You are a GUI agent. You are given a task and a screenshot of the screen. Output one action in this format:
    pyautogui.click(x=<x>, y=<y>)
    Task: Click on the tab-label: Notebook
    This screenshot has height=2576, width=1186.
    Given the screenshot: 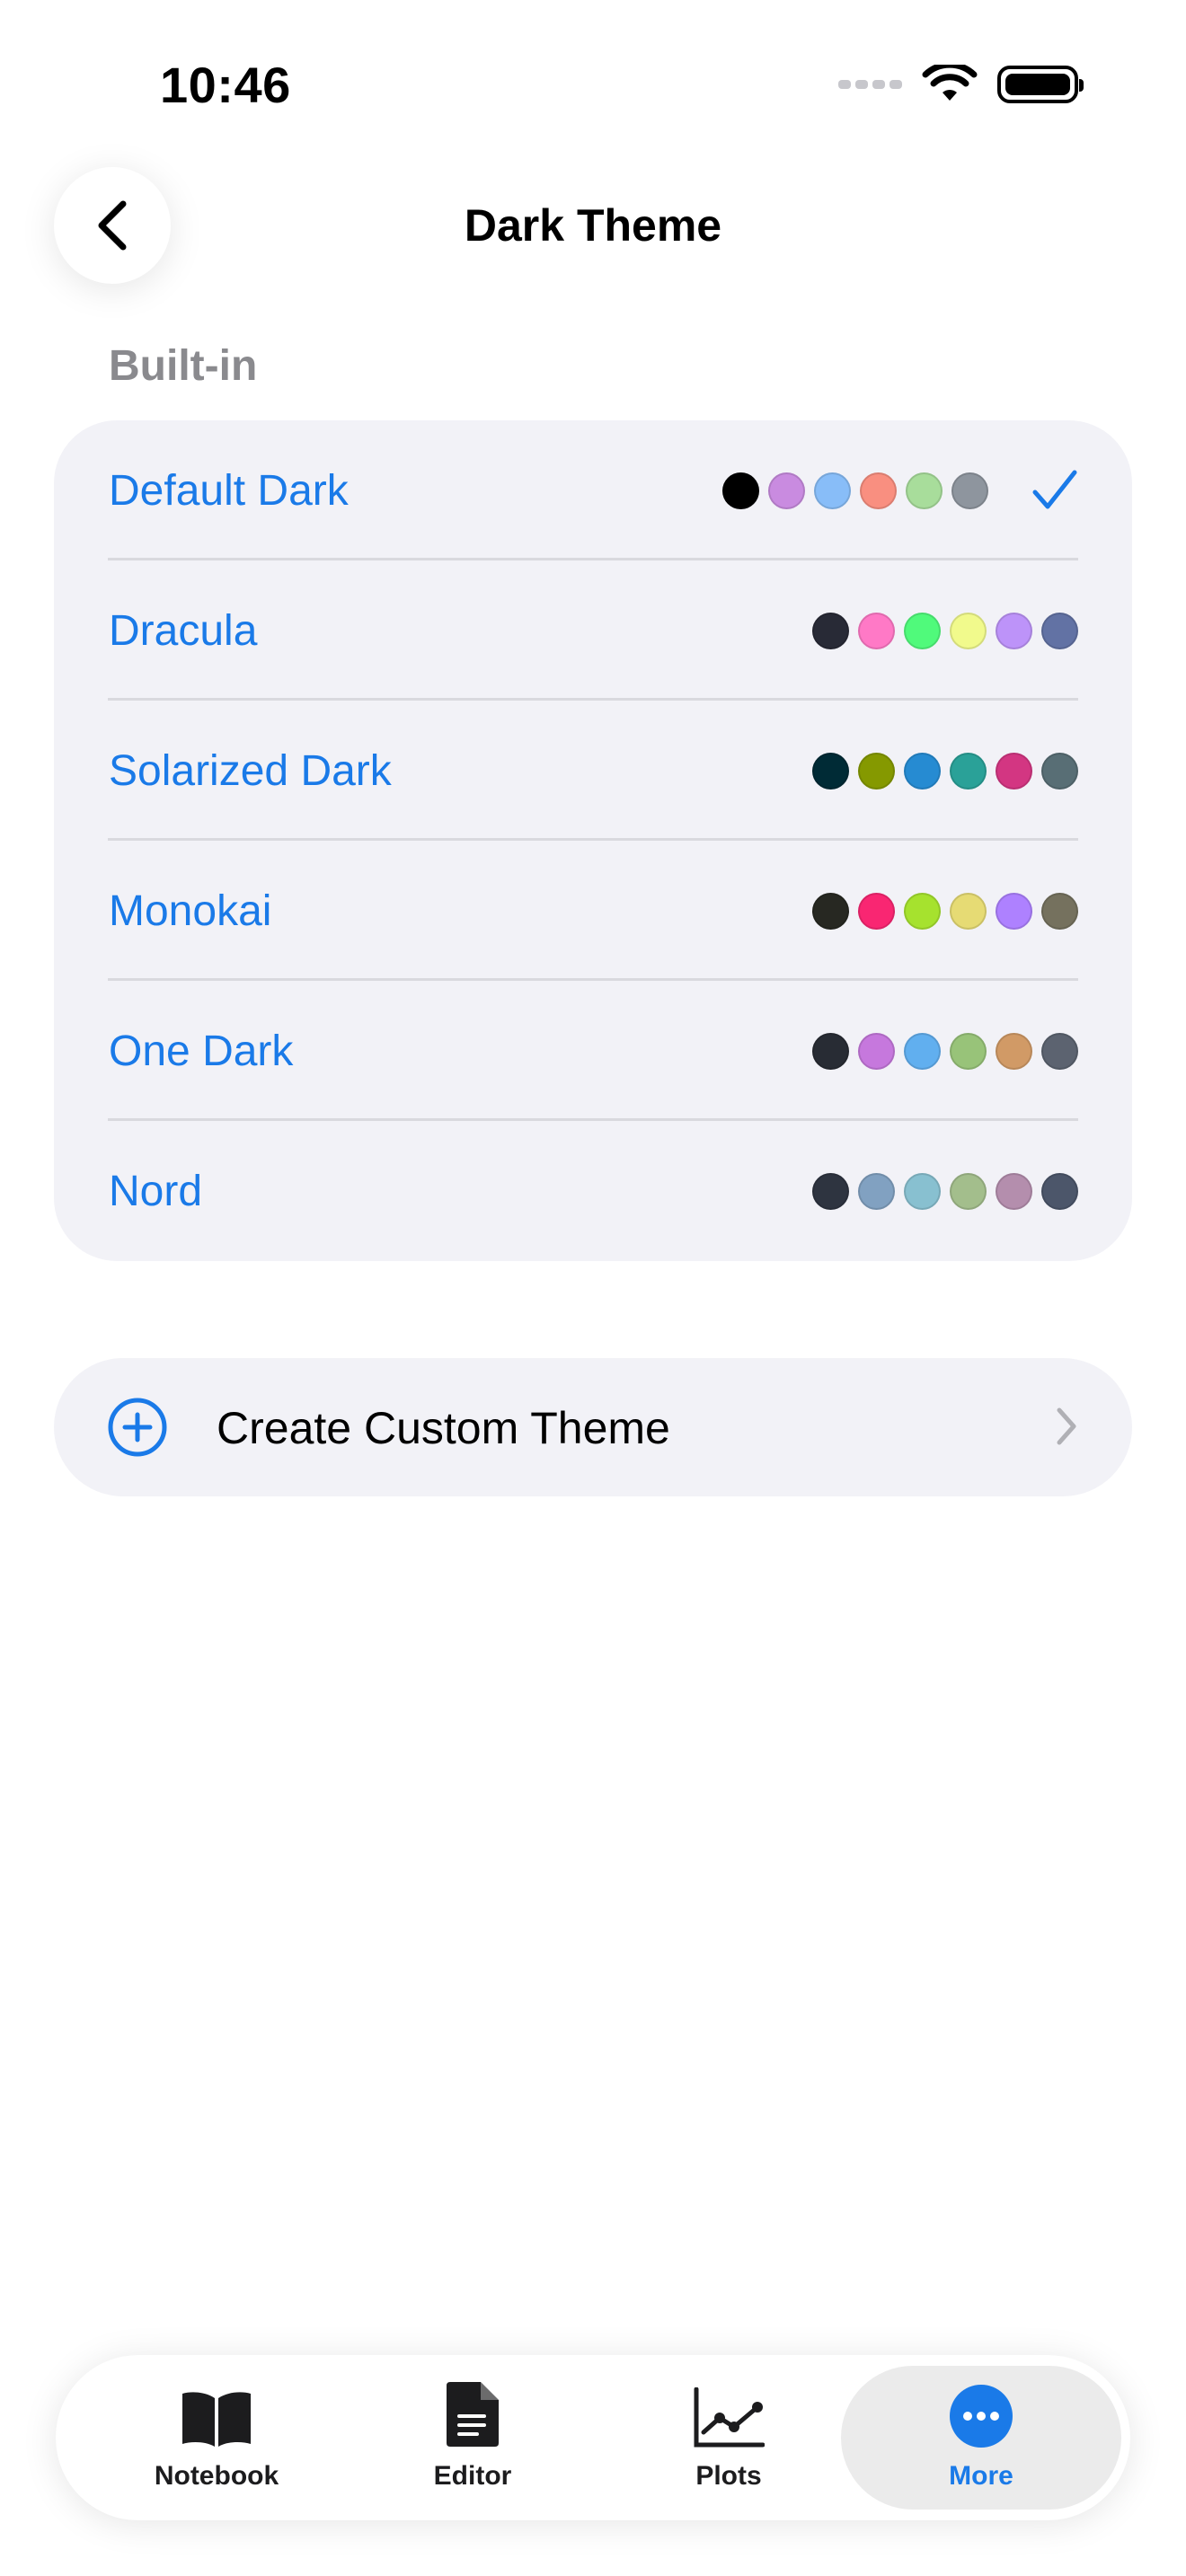 What is the action you would take?
    pyautogui.click(x=216, y=2476)
    